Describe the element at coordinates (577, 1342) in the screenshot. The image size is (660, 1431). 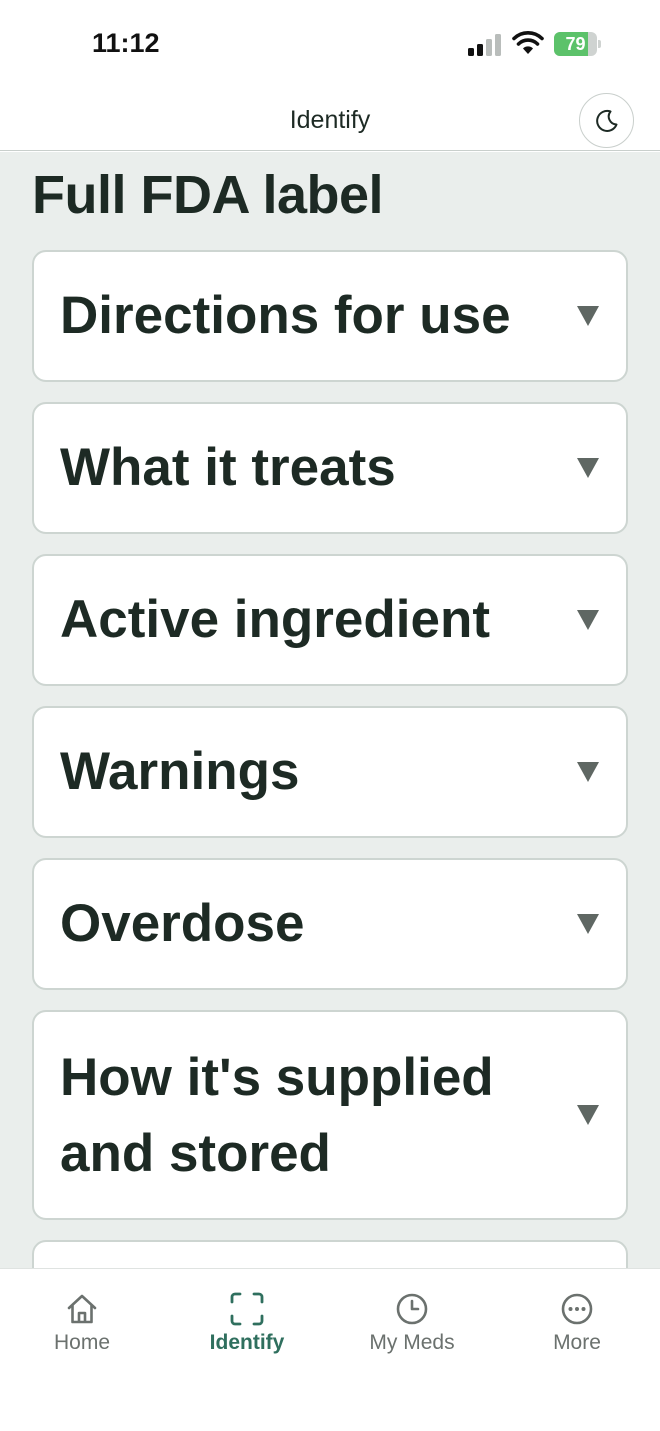
I see `tab-label: More` at that location.